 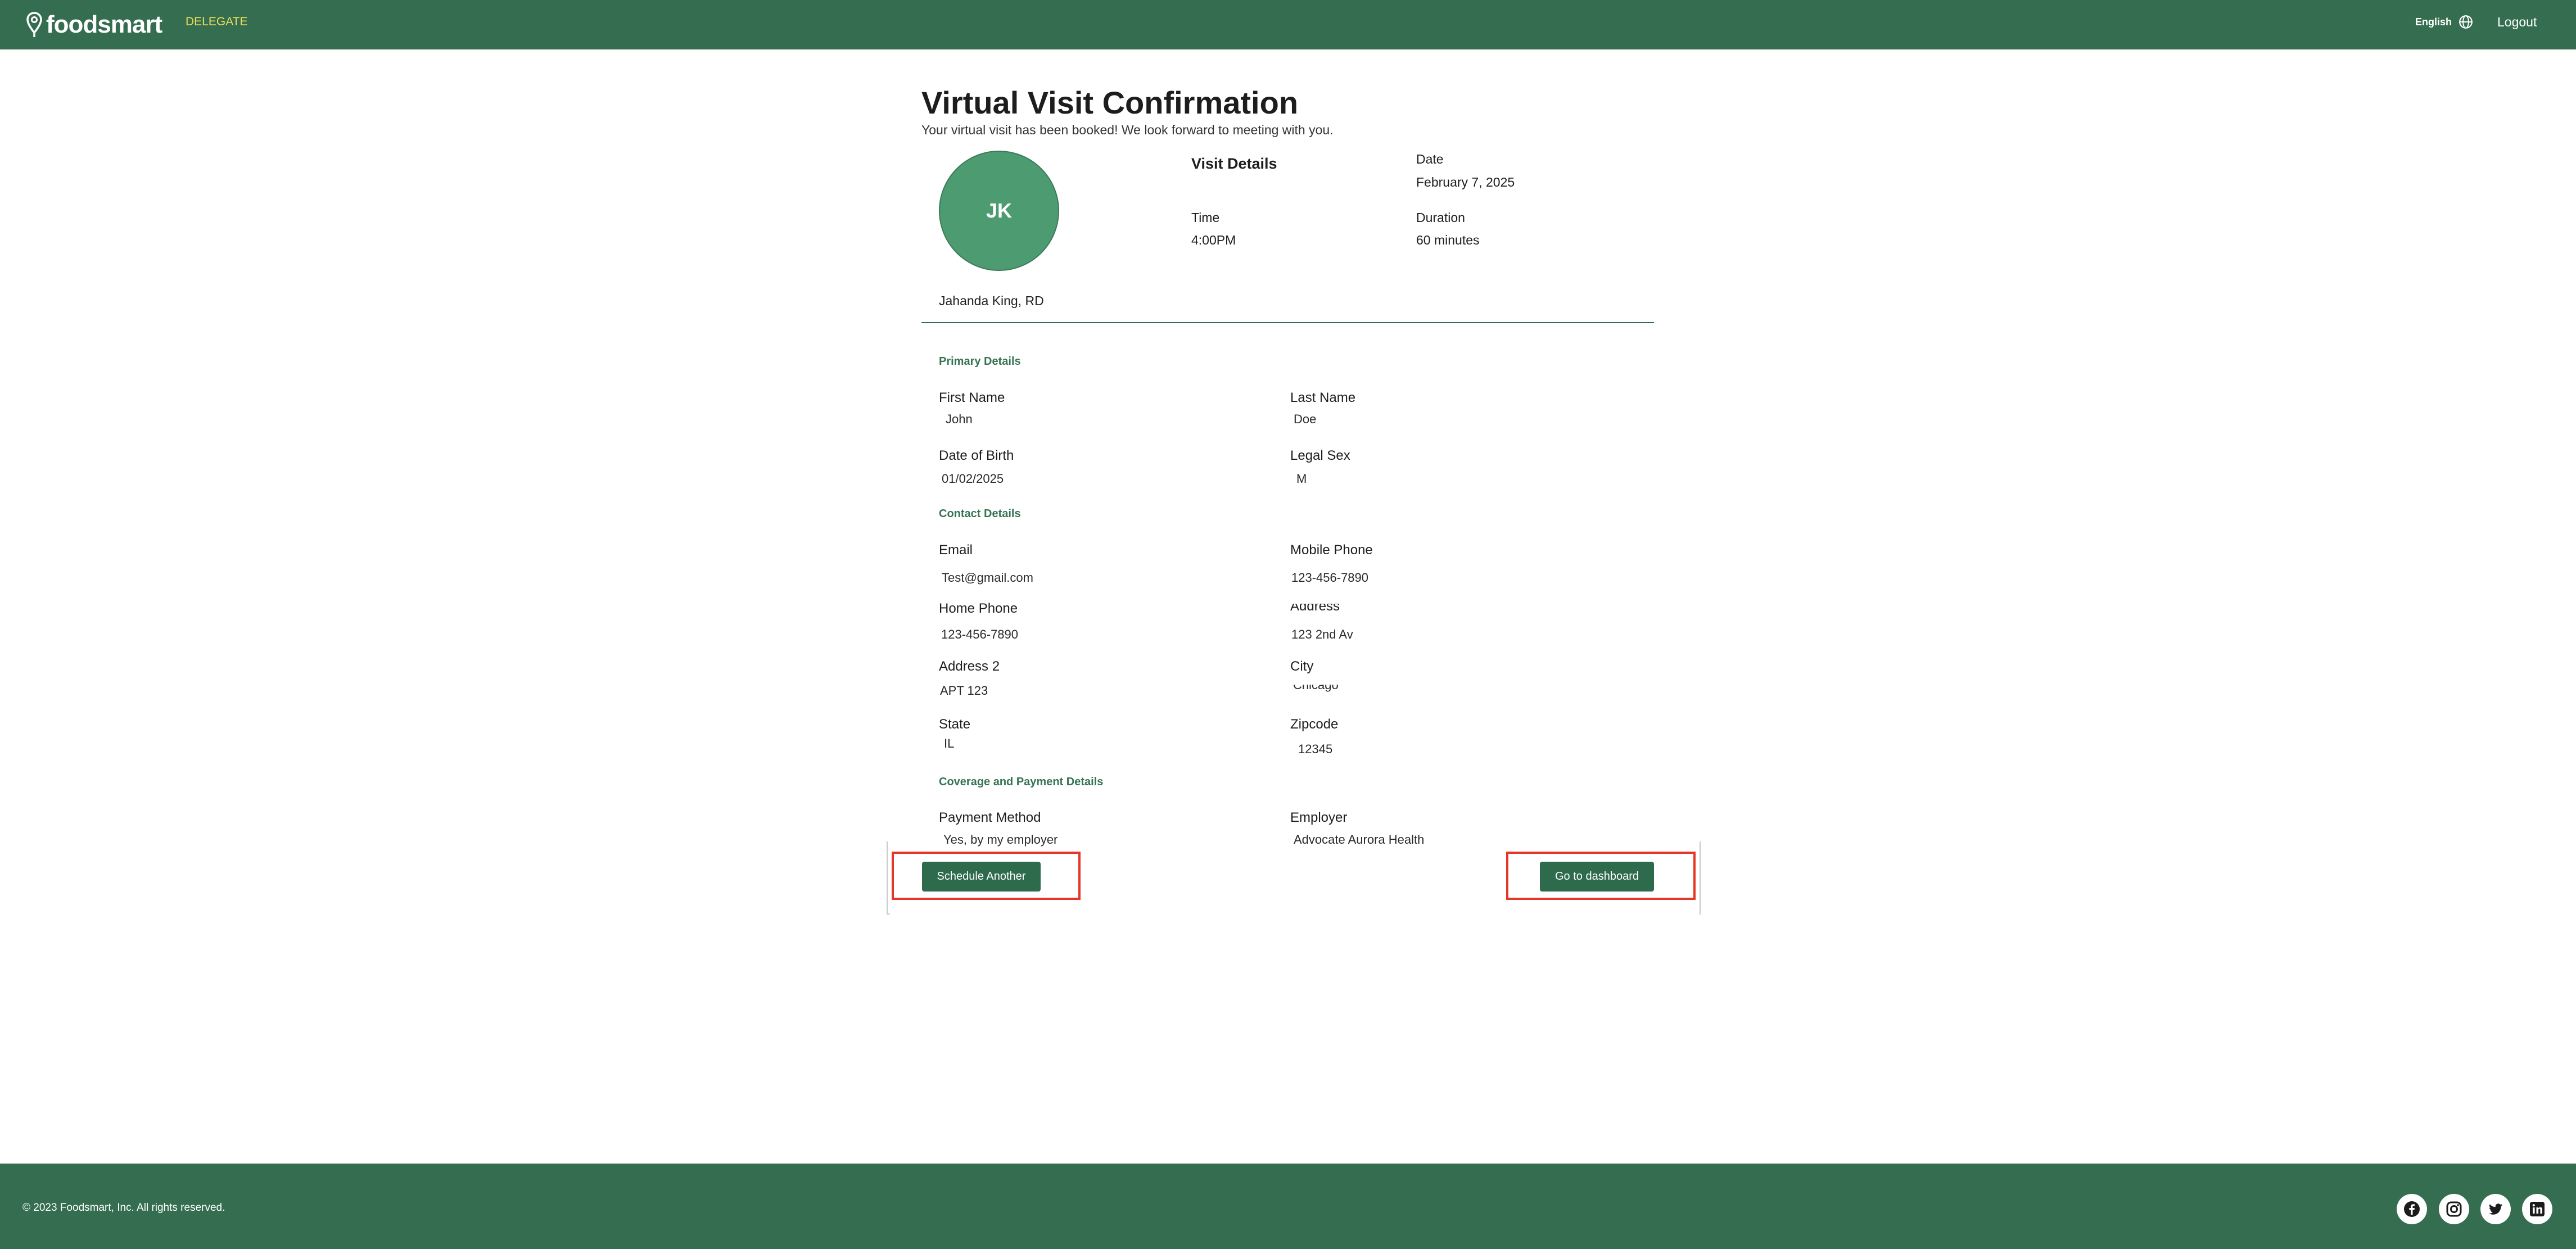 I want to click on mobile-phone-label: Mobile Phone, so click(x=1331, y=550).